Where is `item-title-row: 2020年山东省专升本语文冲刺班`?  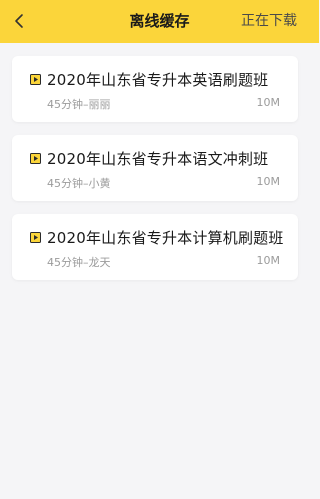
item-title-row: 2020年山东省专升本语文冲刺班 is located at coordinates (160, 158).